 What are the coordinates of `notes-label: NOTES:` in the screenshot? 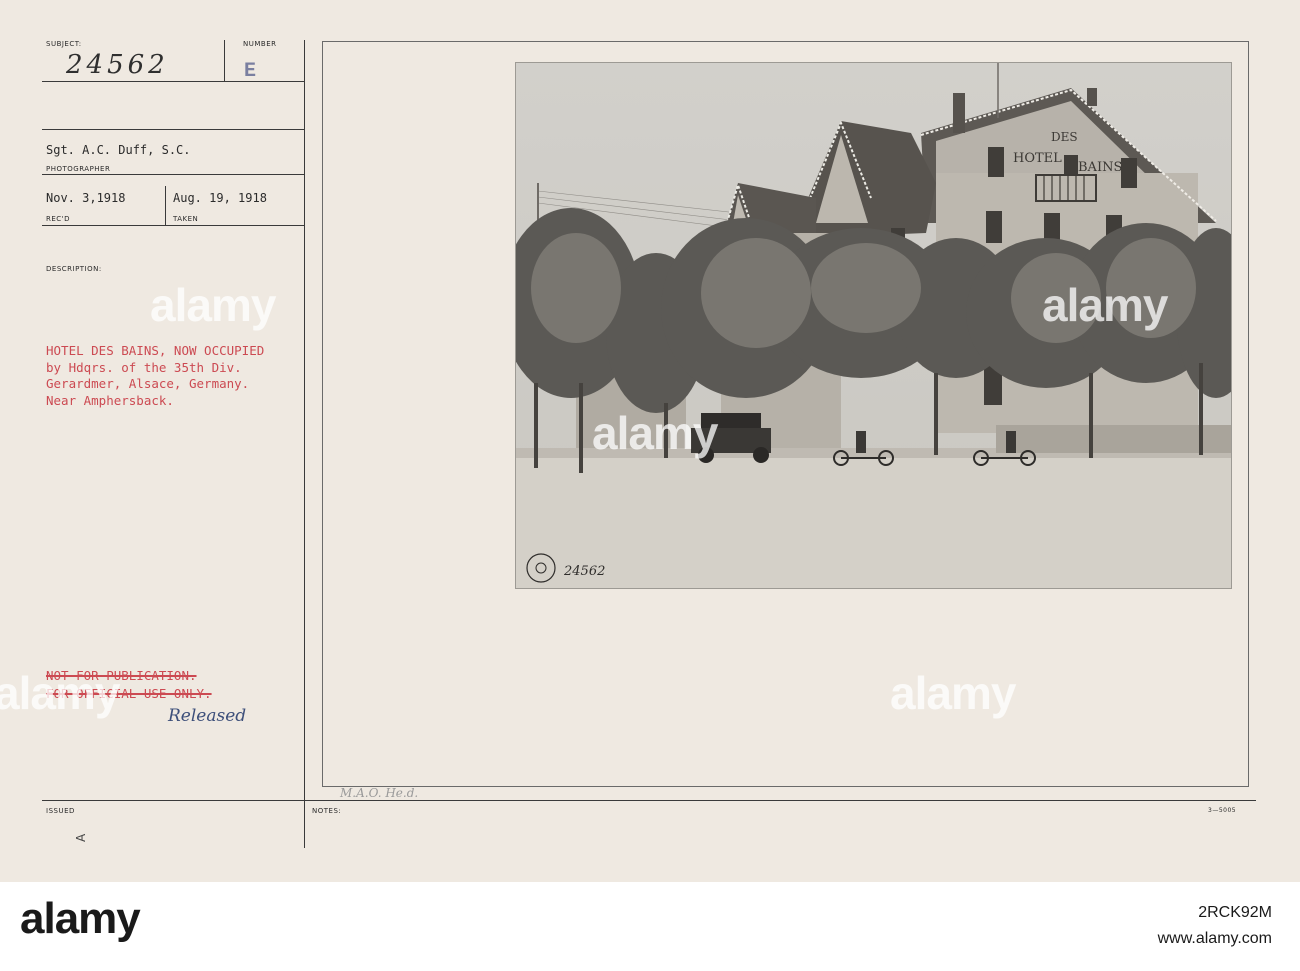 It's located at (327, 811).